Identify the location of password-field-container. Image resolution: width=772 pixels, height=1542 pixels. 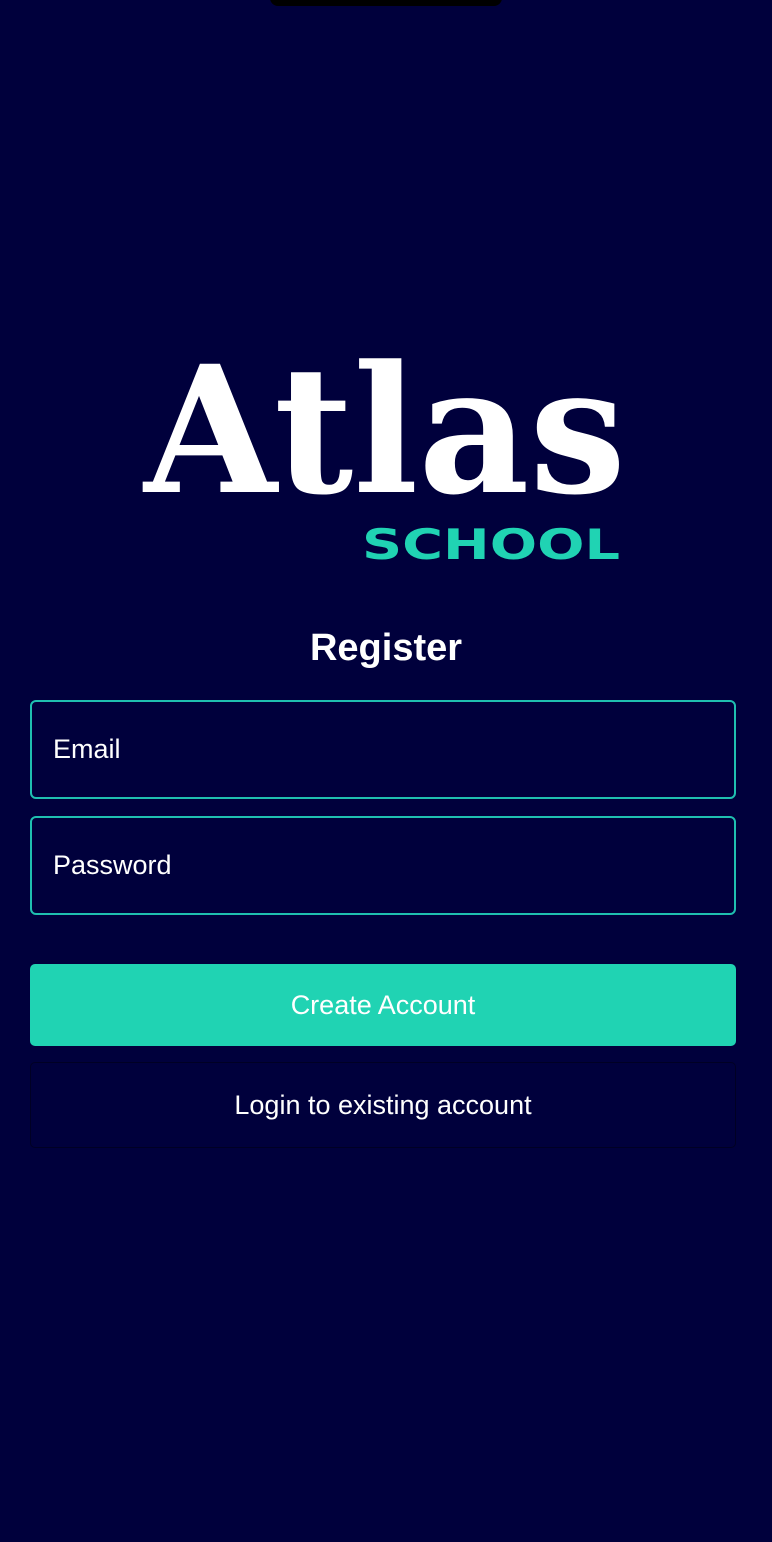
(383, 865).